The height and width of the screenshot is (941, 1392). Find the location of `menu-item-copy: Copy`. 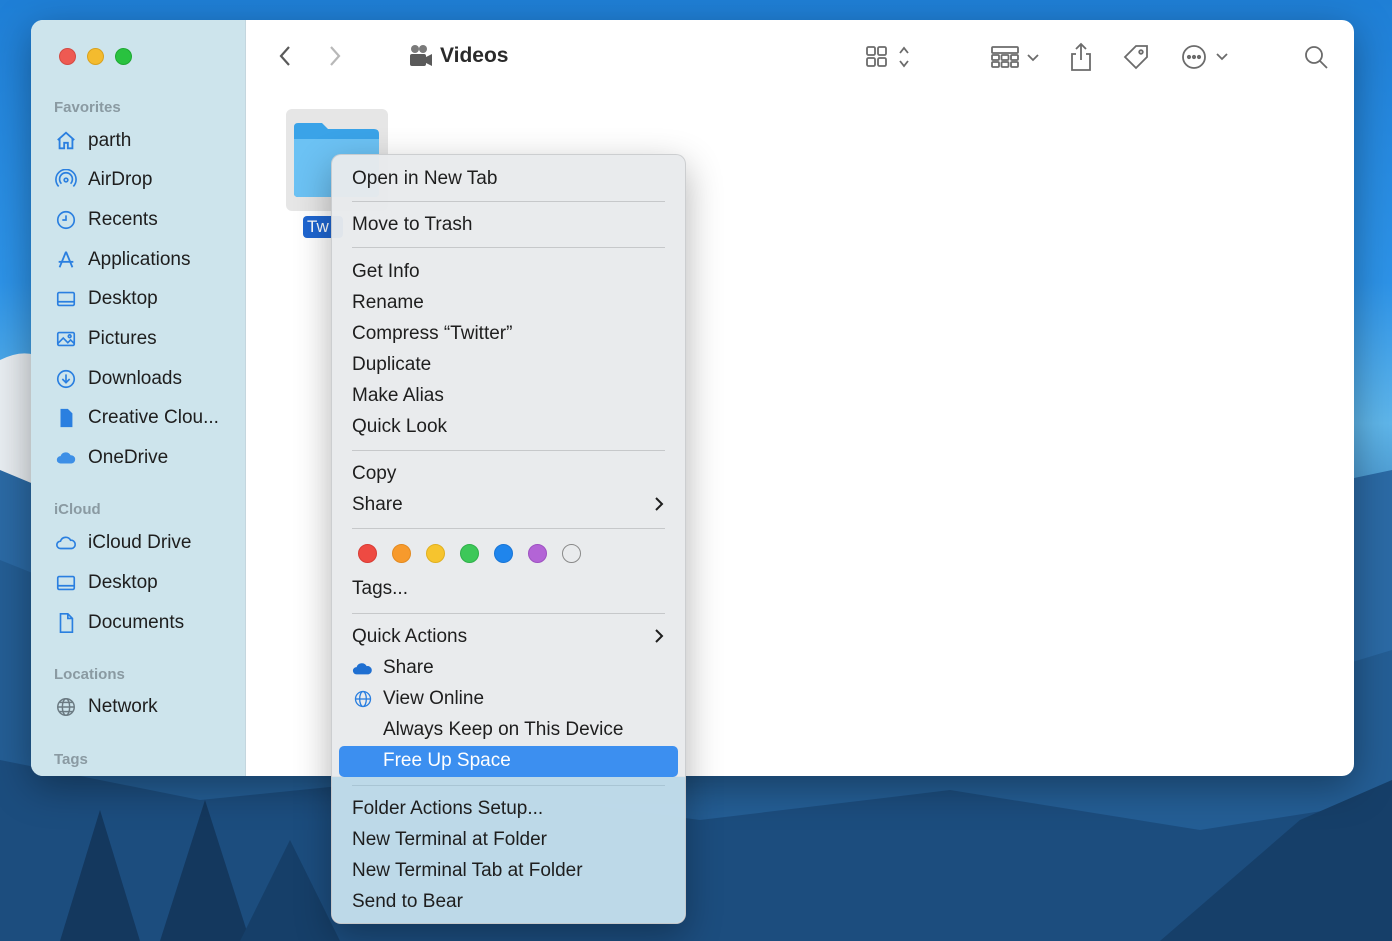

menu-item-copy: Copy is located at coordinates (508, 474).